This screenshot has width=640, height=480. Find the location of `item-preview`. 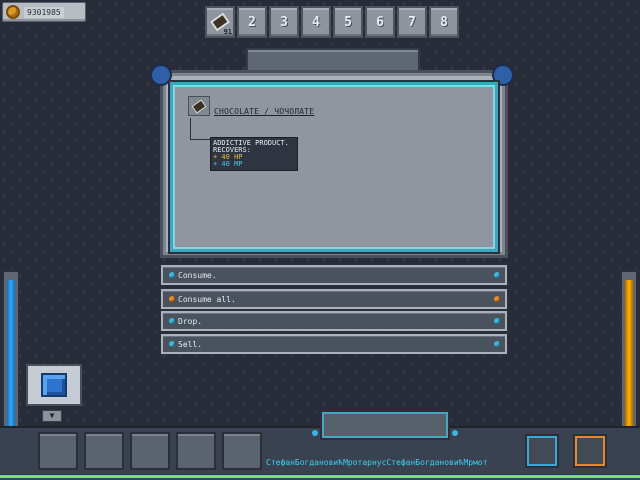

item-preview is located at coordinates (54, 385).